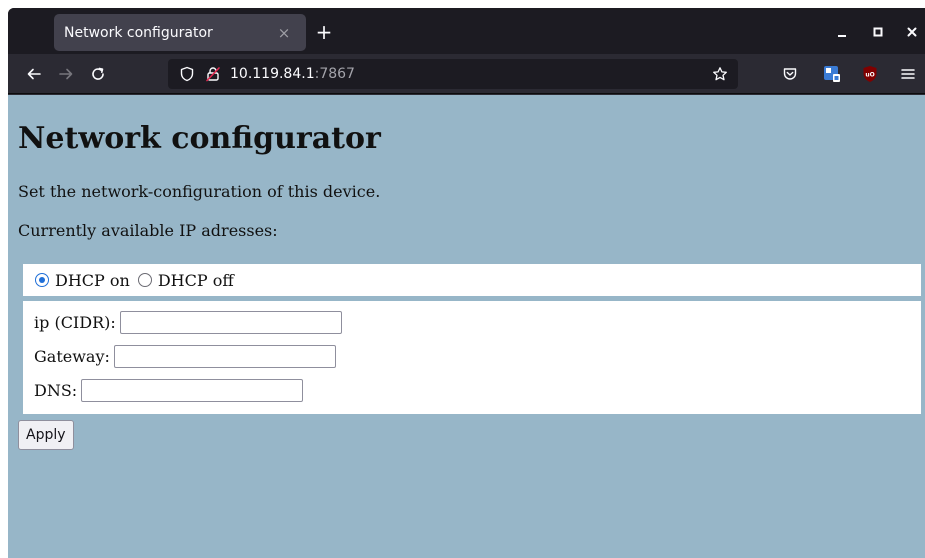 The height and width of the screenshot is (558, 925). I want to click on dns-row: DNS:, so click(169, 390).